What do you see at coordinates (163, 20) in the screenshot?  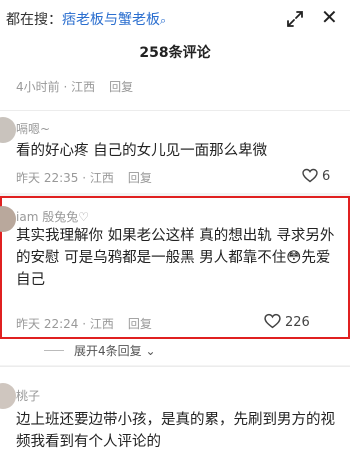 I see `search-icon: ⌕` at bounding box center [163, 20].